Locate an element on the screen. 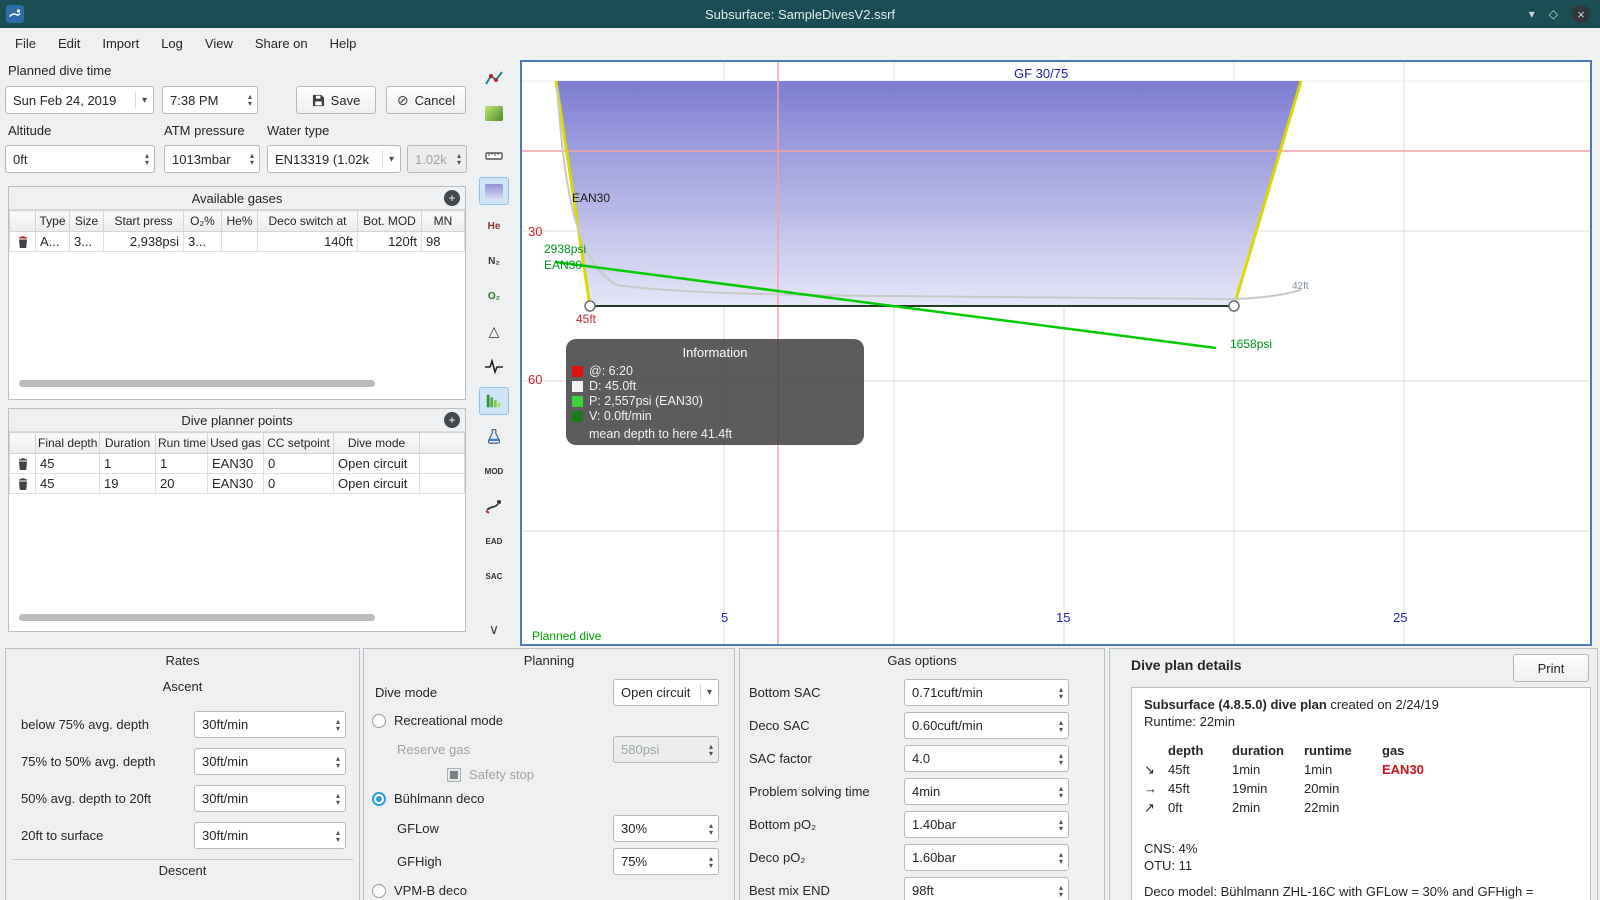  deco-sac-spinner: 0.60cuft/min is located at coordinates (986, 725).